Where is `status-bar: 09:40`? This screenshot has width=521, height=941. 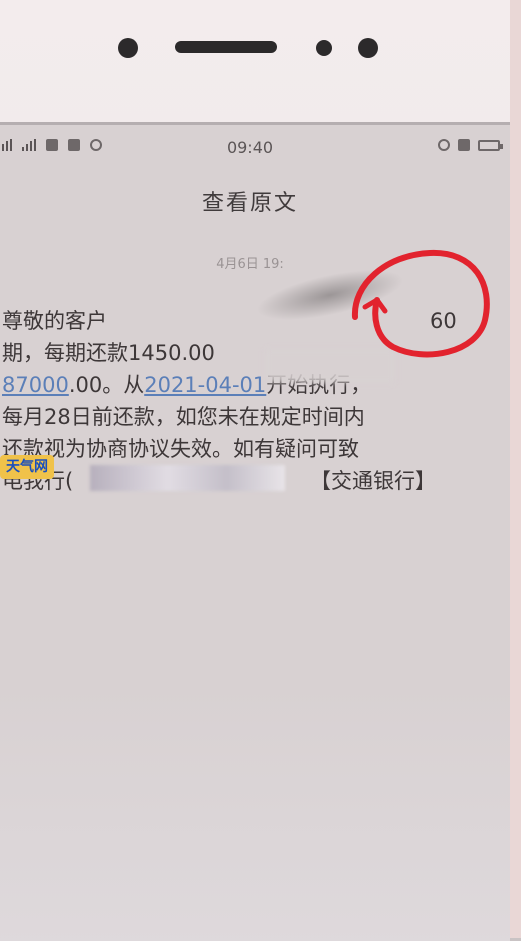
status-bar: 09:40 is located at coordinates (255, 148).